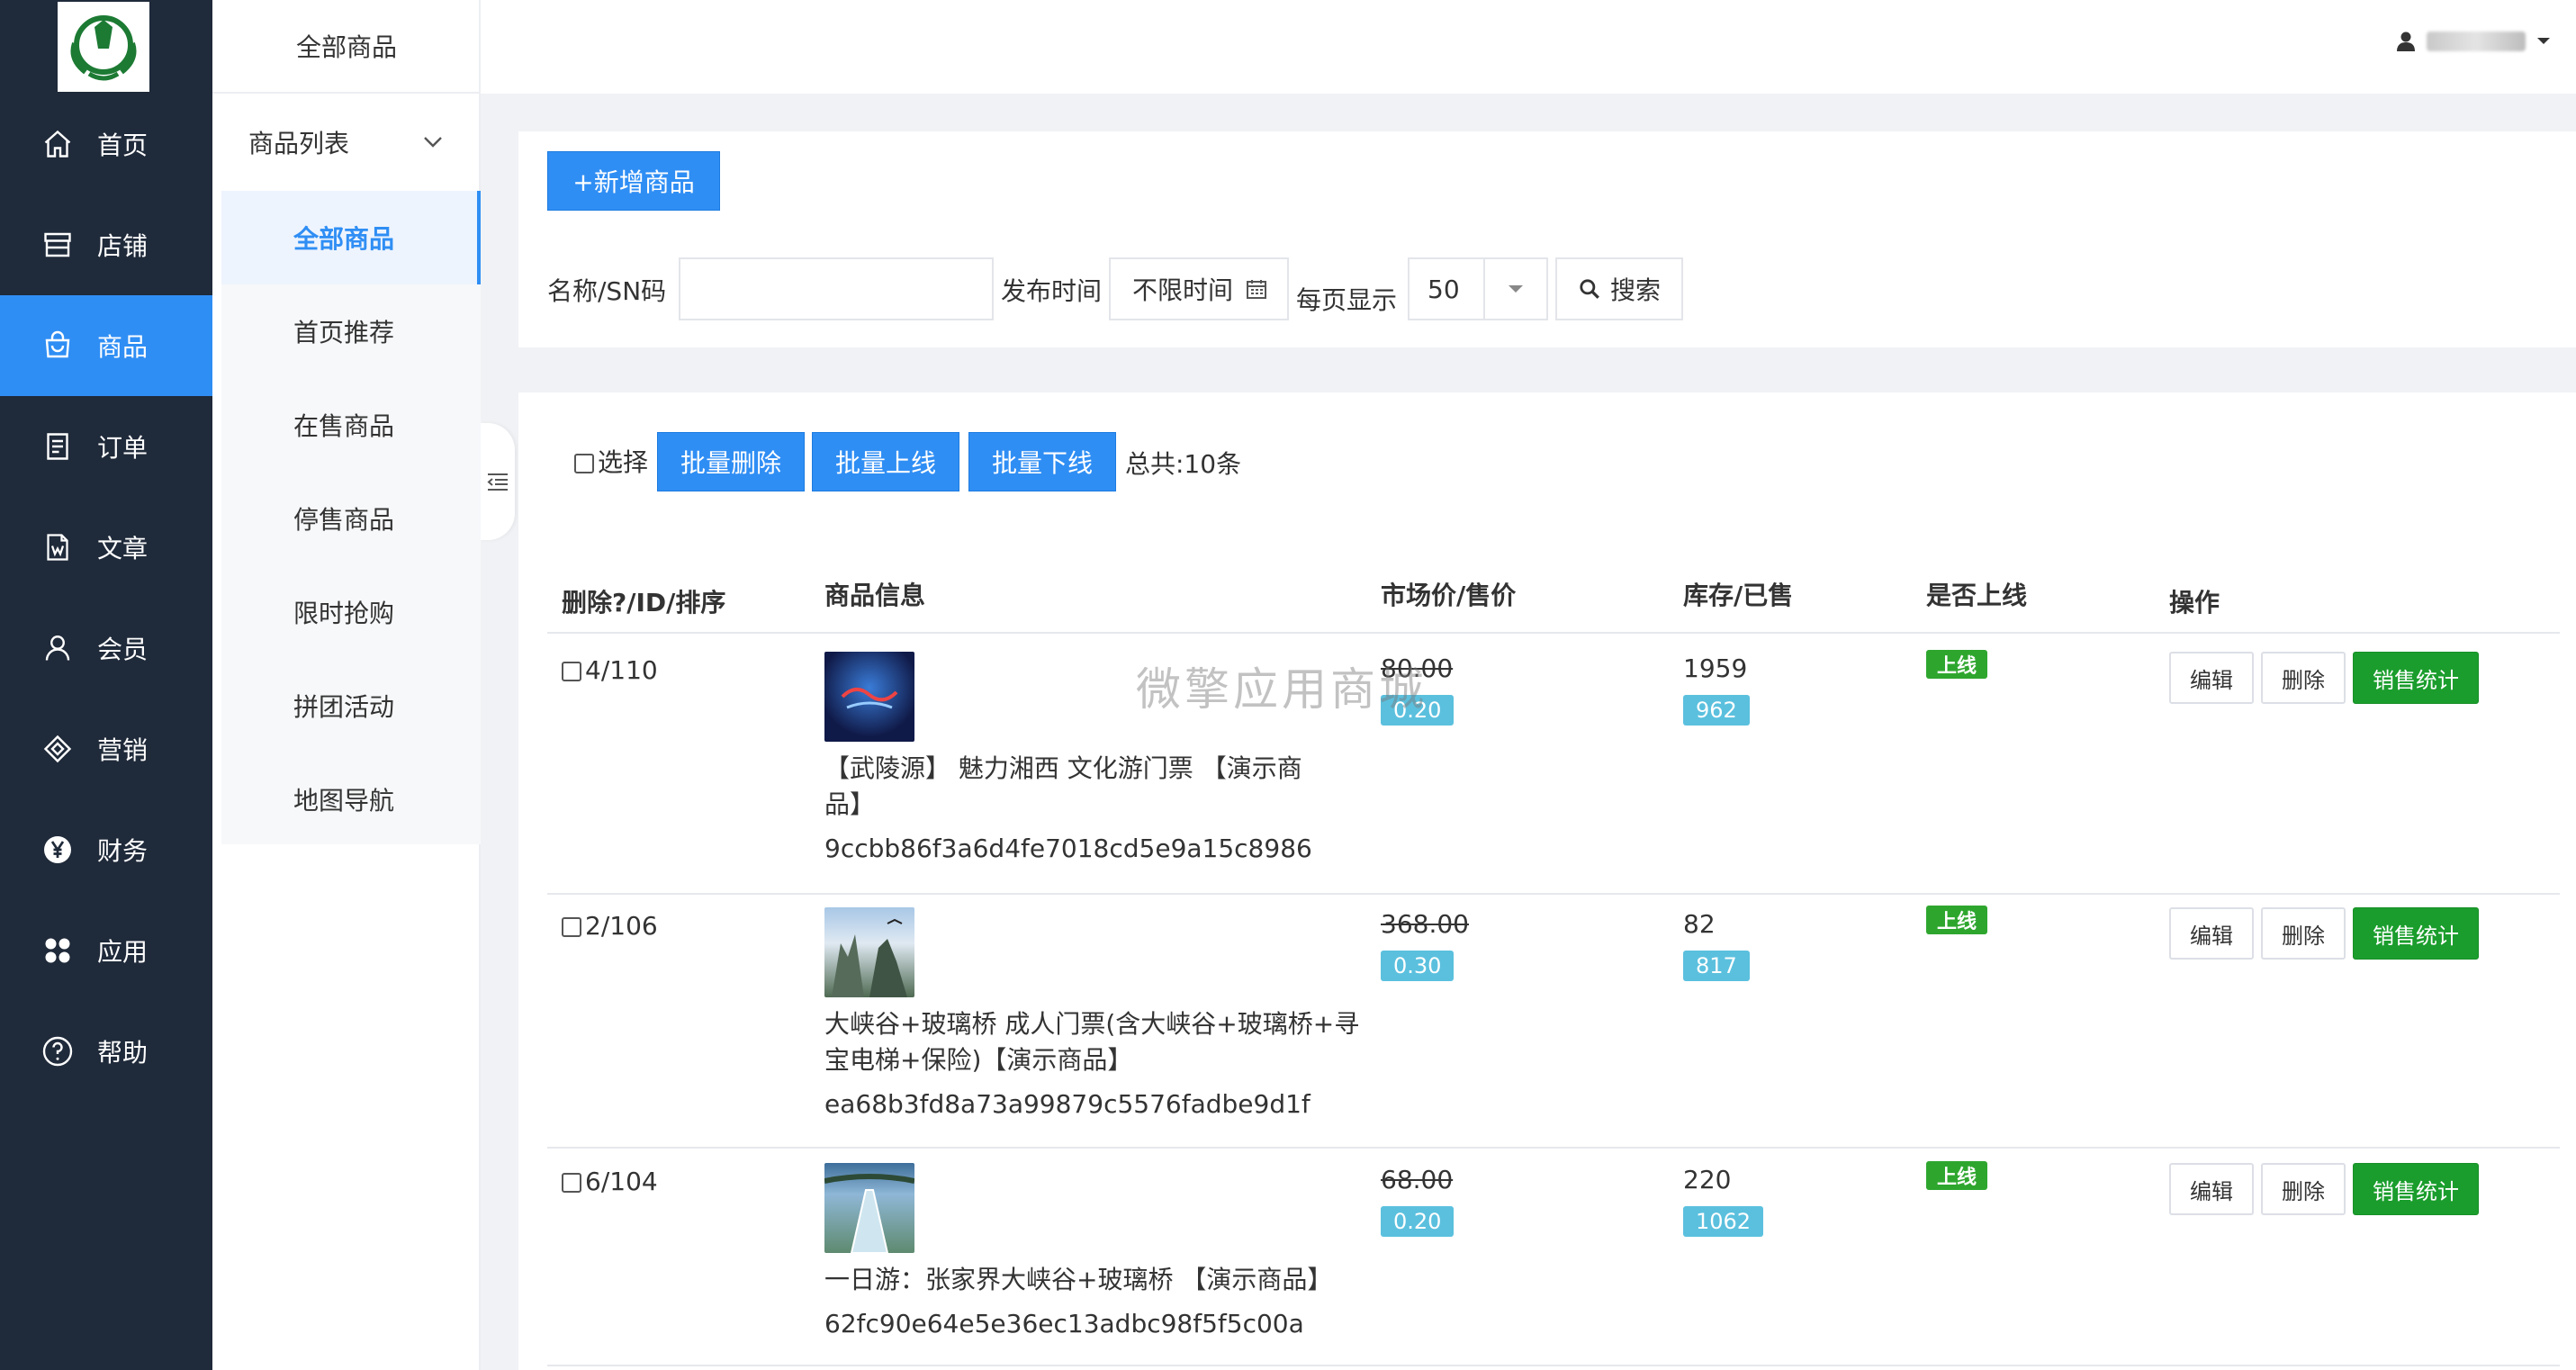 The image size is (2576, 1370). Describe the element at coordinates (978, 1059) in the screenshot. I see `goods-name-line: 宝电梯+保险)【演示商品】` at that location.